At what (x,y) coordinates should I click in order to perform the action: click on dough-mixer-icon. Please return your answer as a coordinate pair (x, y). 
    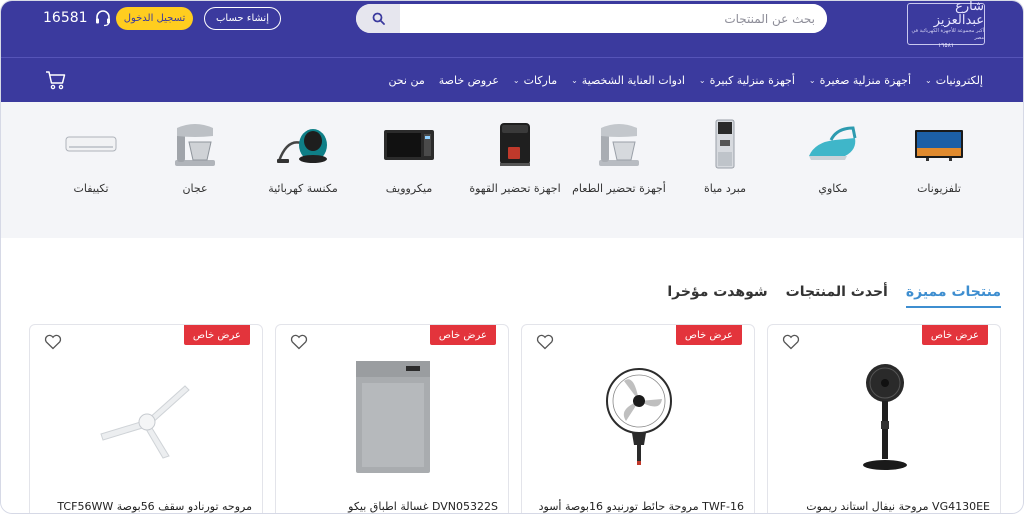
    Looking at the image, I should click on (195, 145).